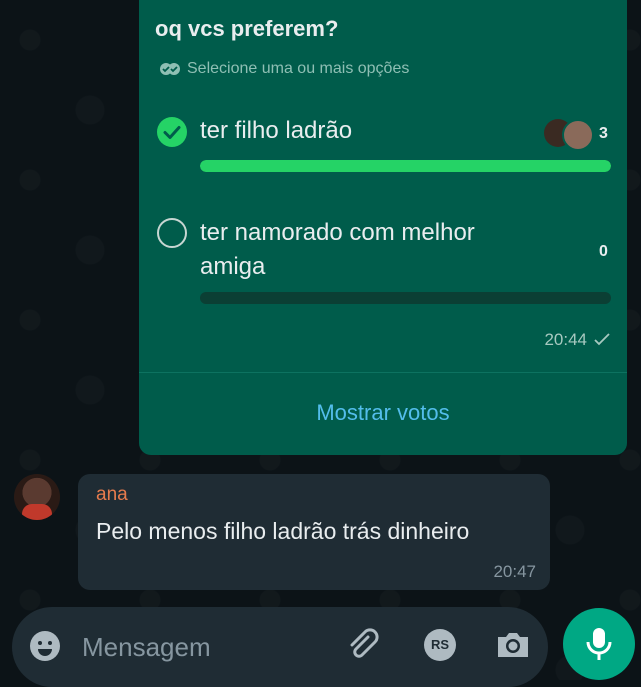  What do you see at coordinates (37, 512) in the screenshot?
I see `avatar-shirt` at bounding box center [37, 512].